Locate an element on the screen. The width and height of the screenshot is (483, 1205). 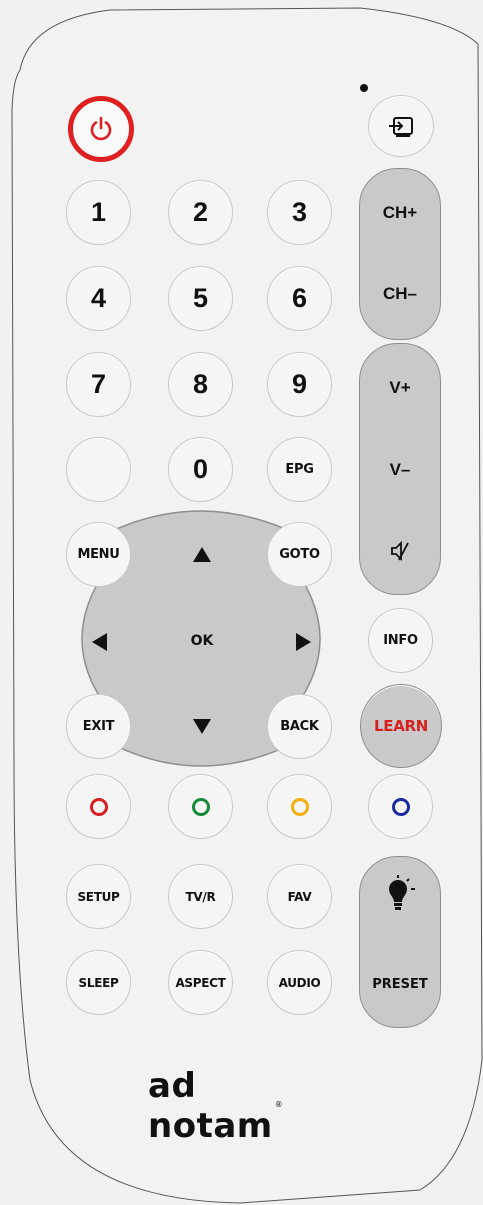
light-preset-rocker: PRESET is located at coordinates (400, 942).